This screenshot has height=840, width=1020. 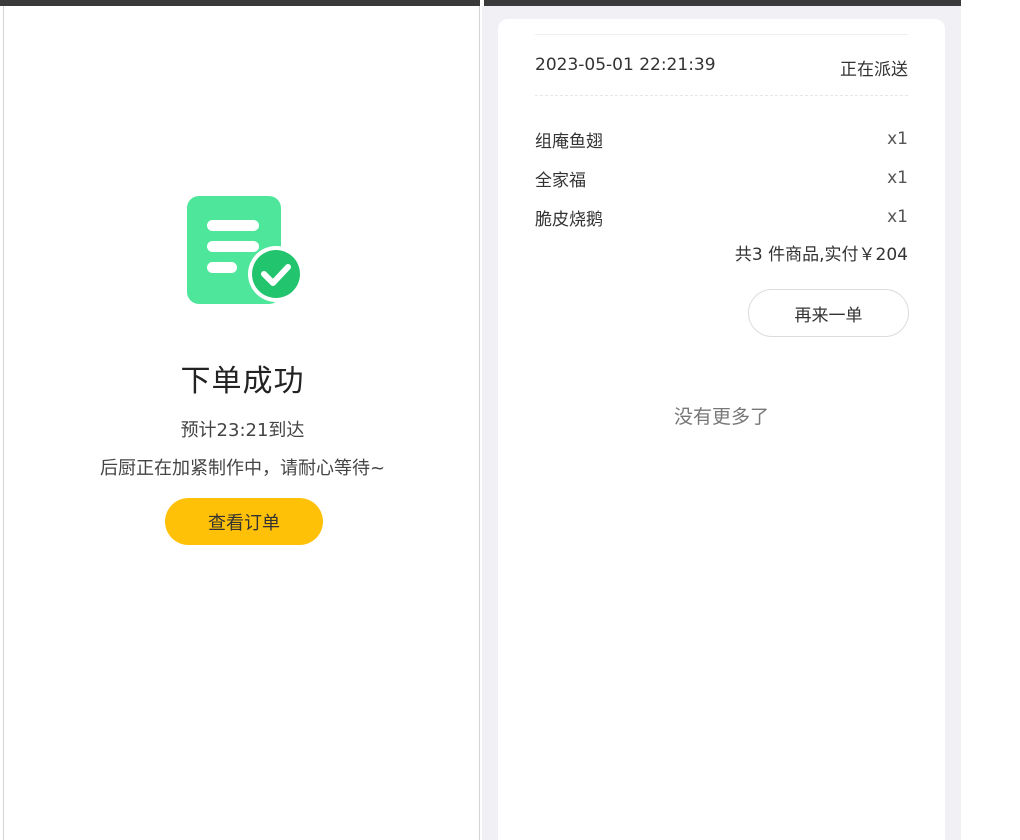 I want to click on item-name: 组庵鱼翅, so click(x=569, y=141).